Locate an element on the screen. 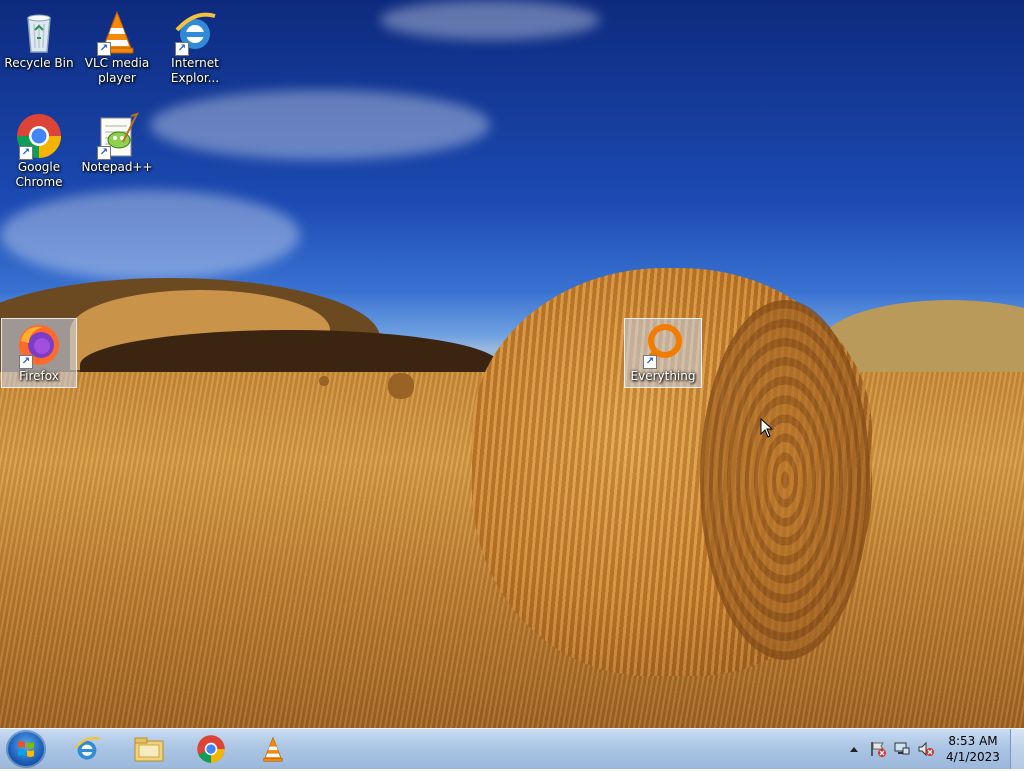  show-hidden-icons-icon is located at coordinates (854, 749).